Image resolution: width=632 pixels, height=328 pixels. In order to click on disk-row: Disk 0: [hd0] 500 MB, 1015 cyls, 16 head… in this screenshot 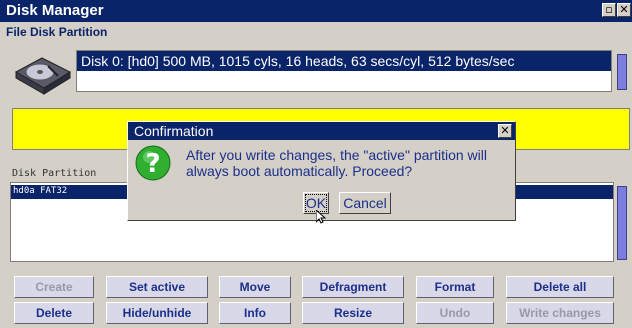, I will do `click(344, 61)`.